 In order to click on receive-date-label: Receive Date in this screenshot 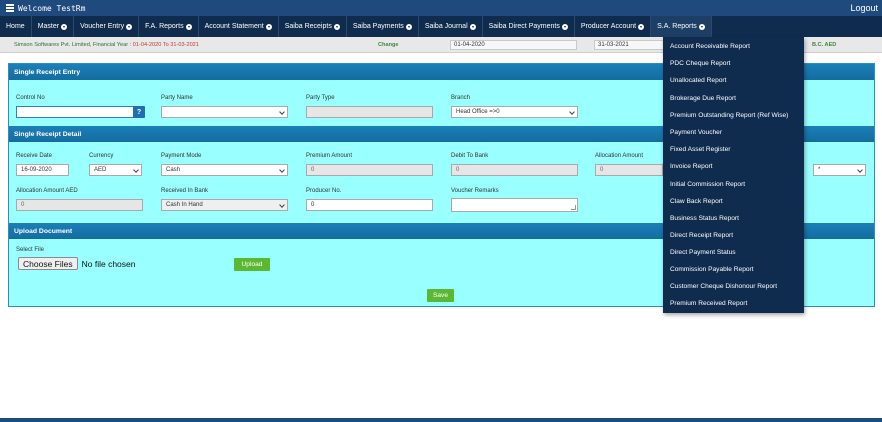, I will do `click(34, 156)`.